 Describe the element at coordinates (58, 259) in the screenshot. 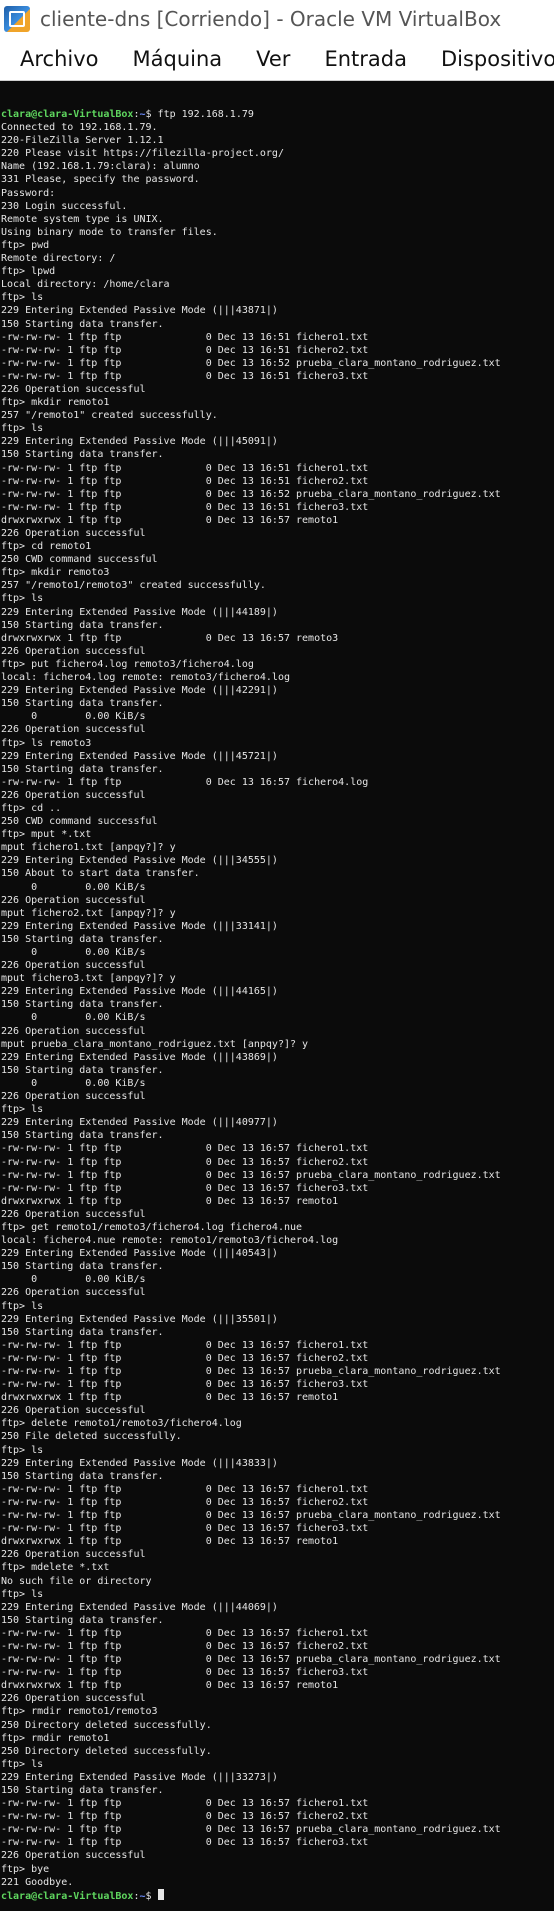

I see `terminal-line: Remote directory: /` at that location.